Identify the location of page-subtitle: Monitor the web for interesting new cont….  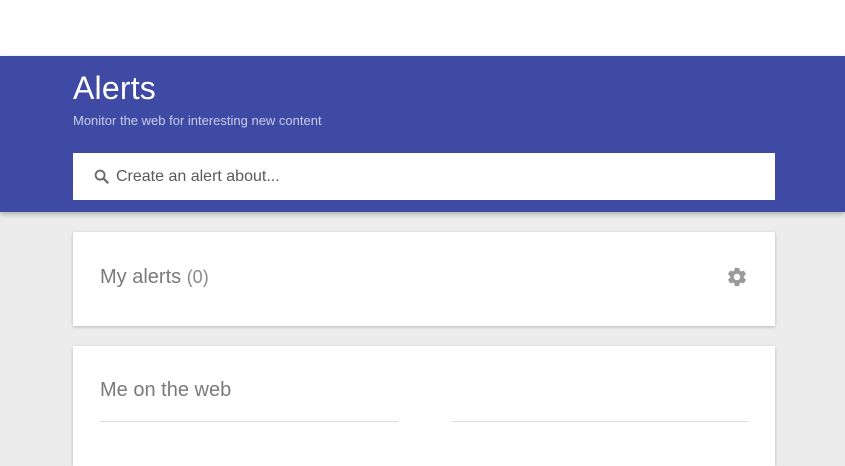
(197, 120).